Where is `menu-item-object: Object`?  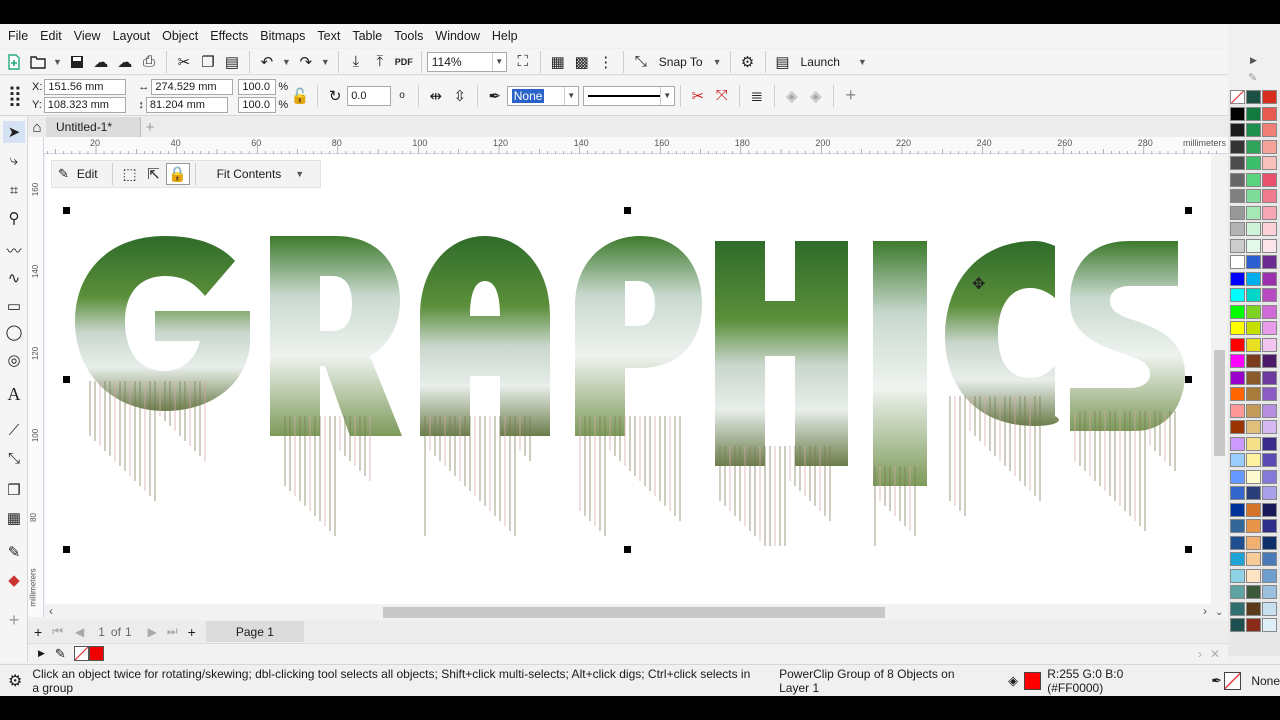
menu-item-object: Object is located at coordinates (180, 36).